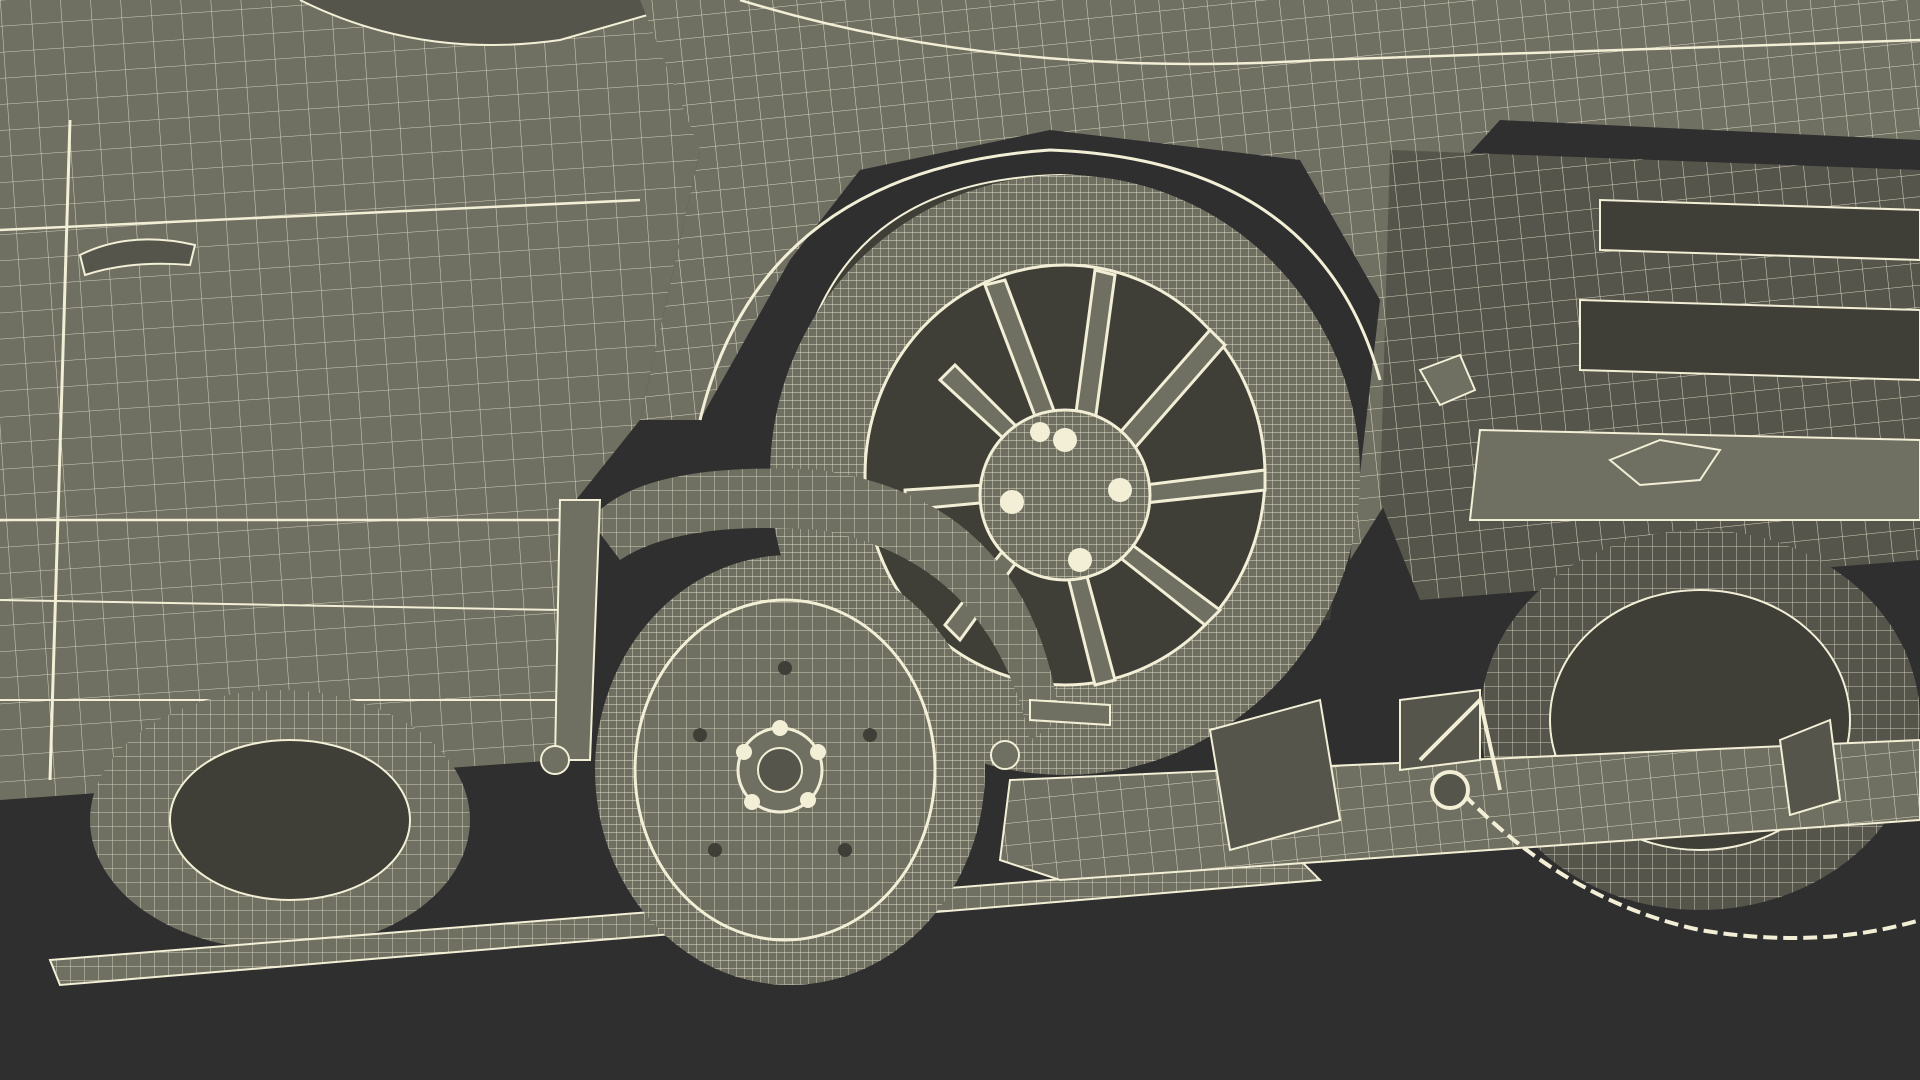  I want to click on far-front-wheel, so click(1700, 720).